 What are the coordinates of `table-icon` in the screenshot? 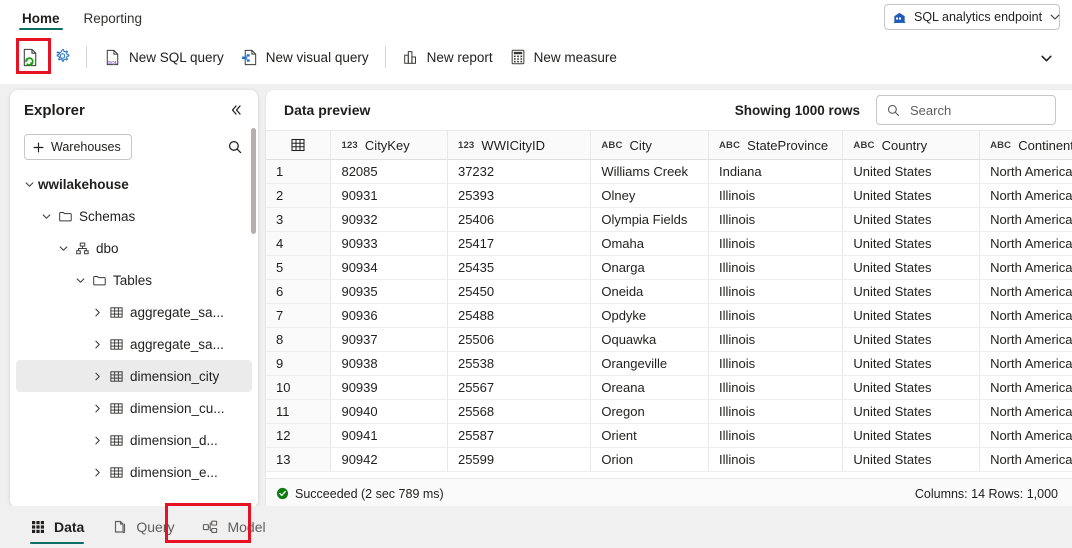 It's located at (116, 408).